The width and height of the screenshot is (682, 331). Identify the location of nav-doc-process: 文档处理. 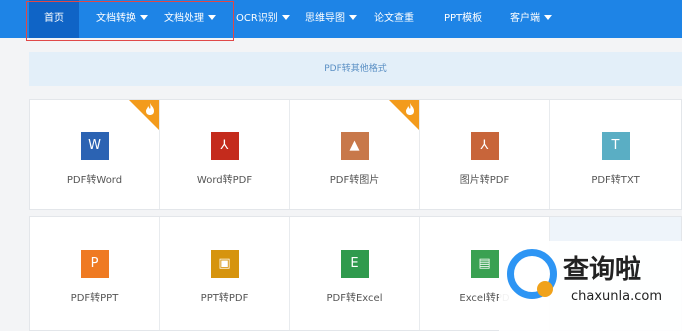
(190, 19).